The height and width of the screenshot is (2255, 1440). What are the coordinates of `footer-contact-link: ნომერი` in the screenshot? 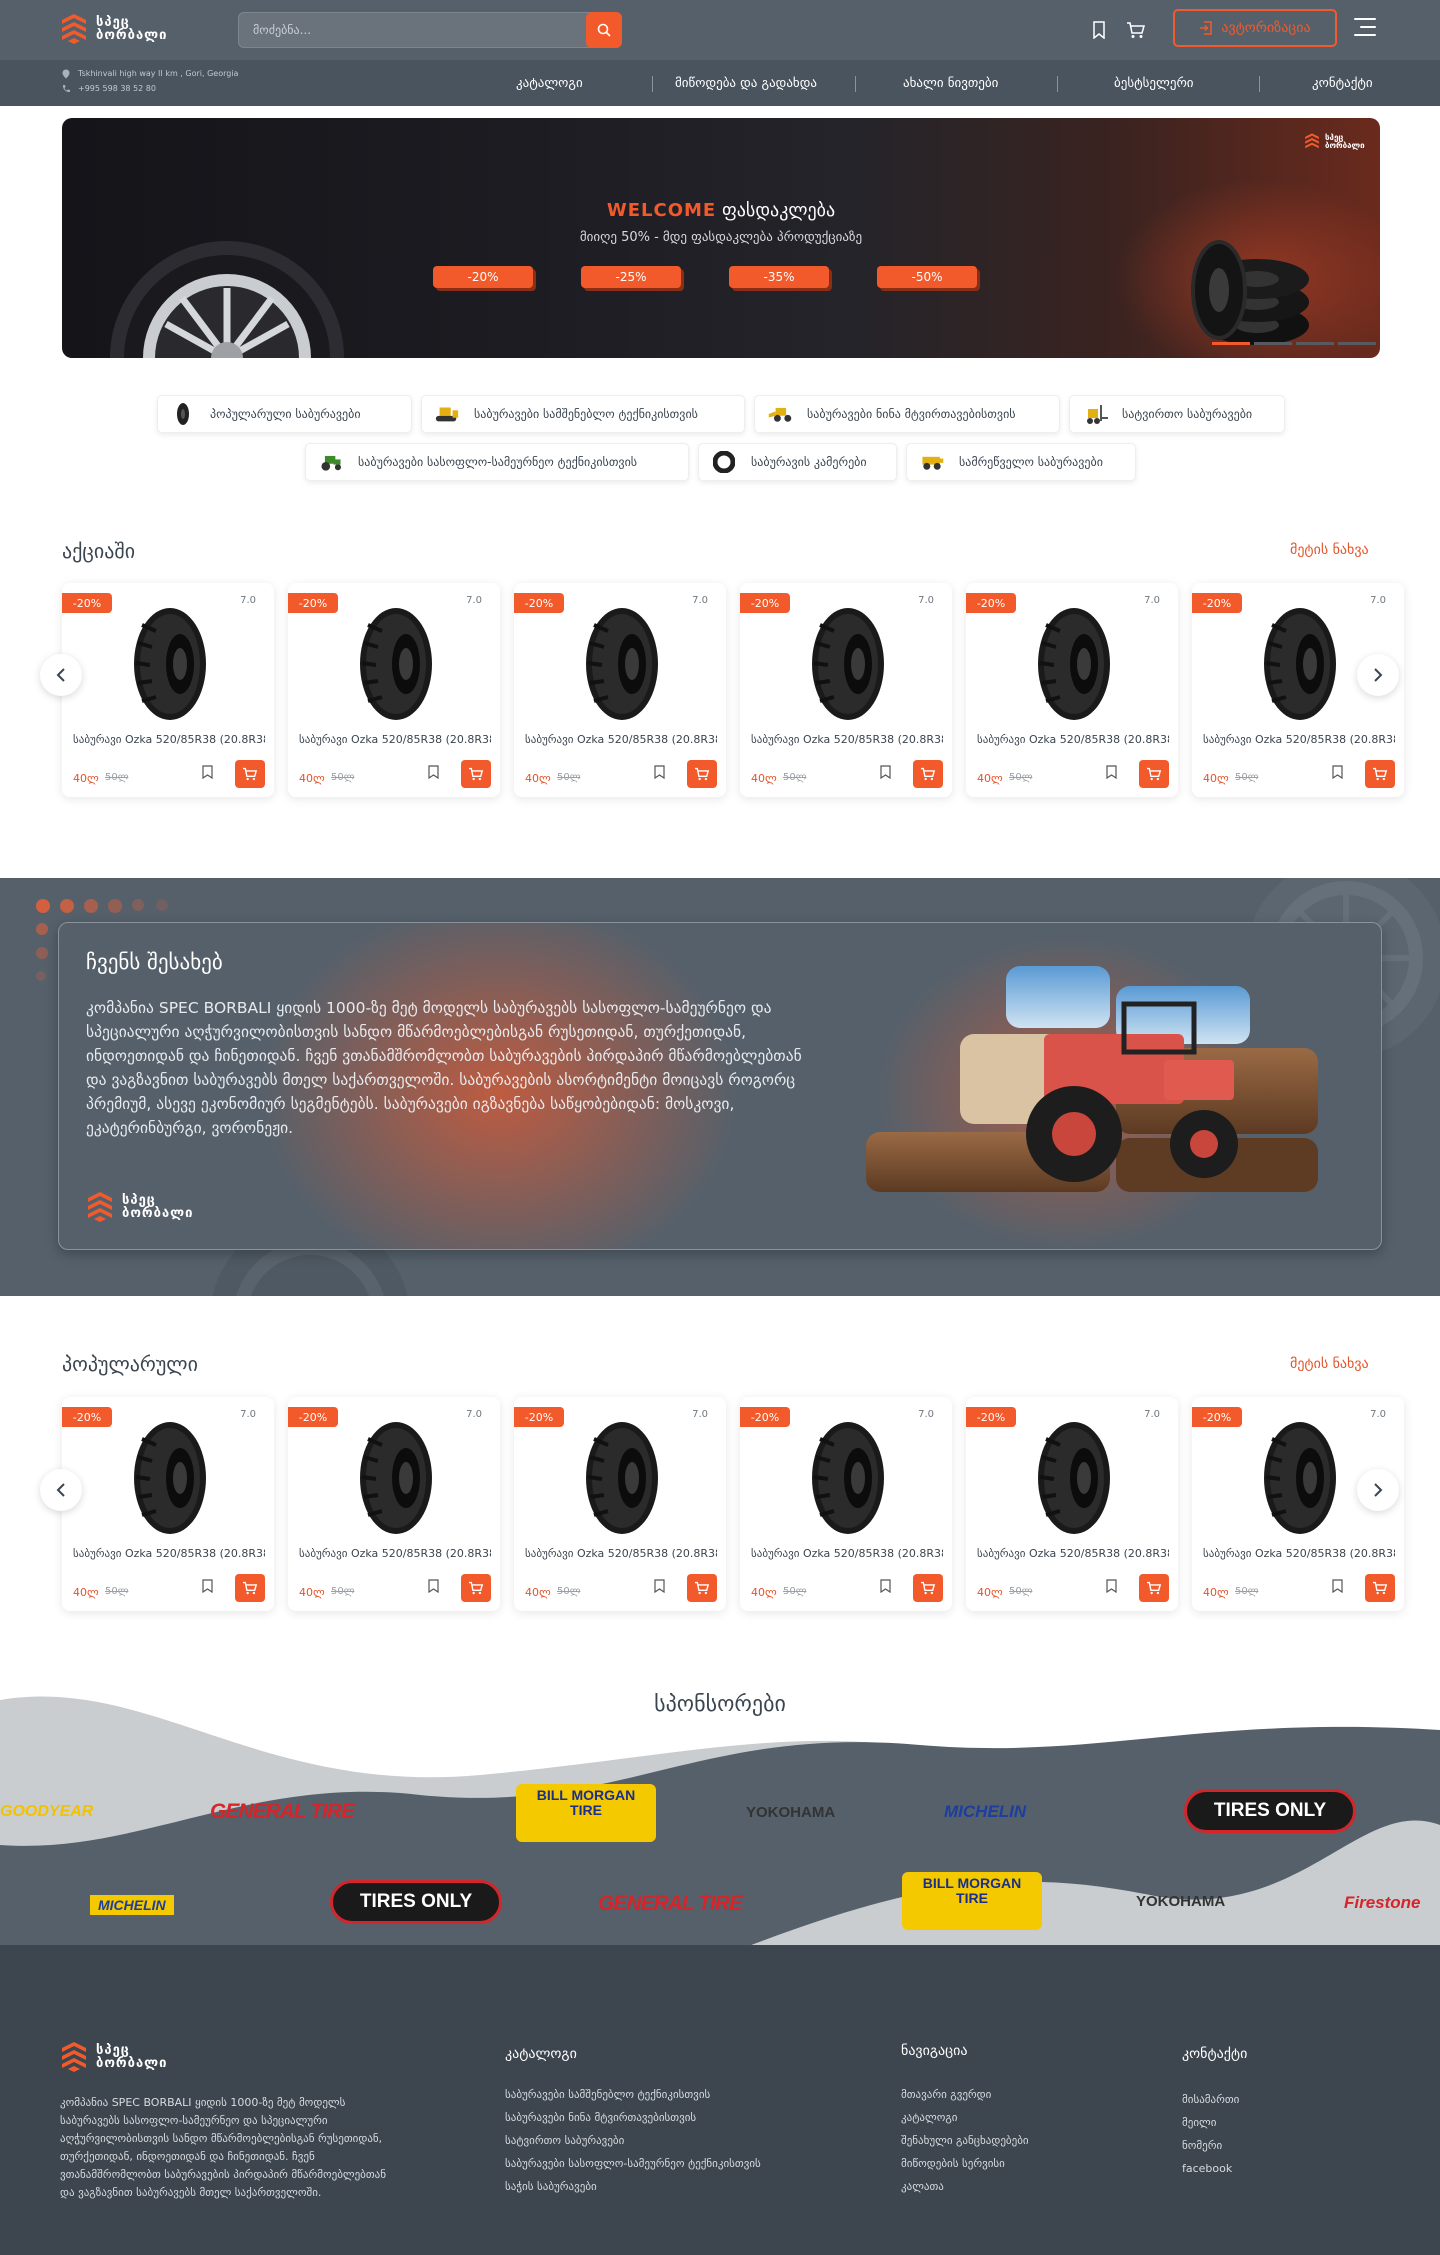 It's located at (1202, 2145).